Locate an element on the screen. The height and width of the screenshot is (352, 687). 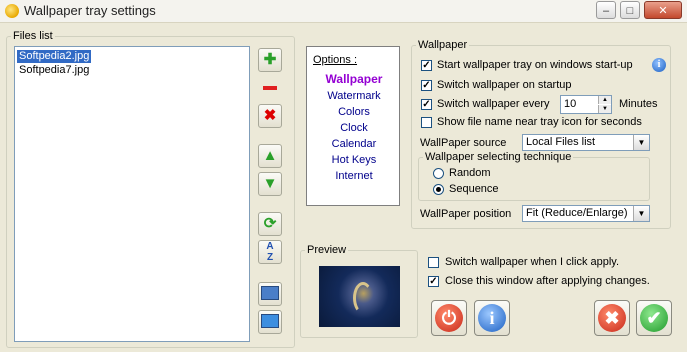
monitor-icon is located at coordinates (270, 293).